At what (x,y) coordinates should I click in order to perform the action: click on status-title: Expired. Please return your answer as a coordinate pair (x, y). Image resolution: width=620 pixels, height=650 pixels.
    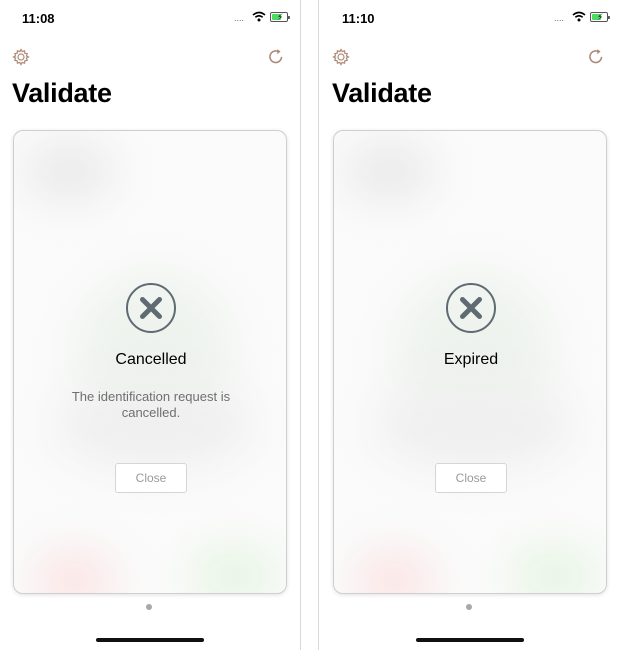
    Looking at the image, I should click on (471, 359).